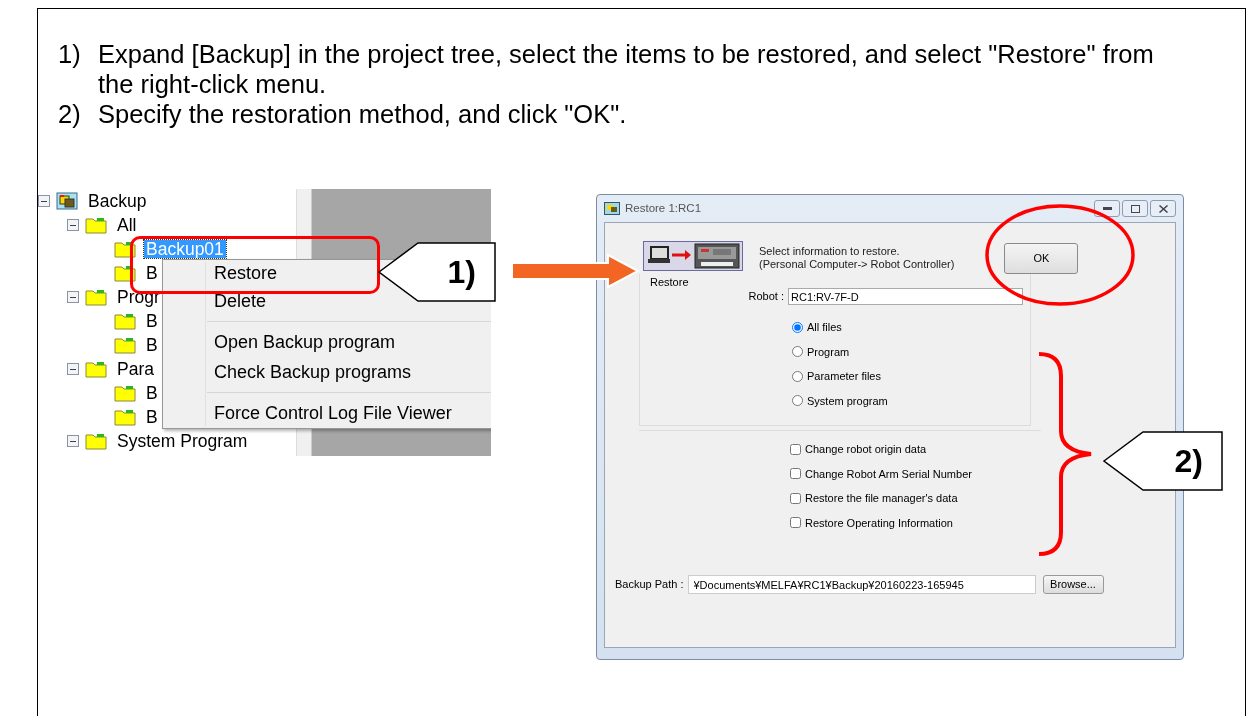 This screenshot has height=716, width=1247. Describe the element at coordinates (220, 273) in the screenshot. I see `menu-item: Restore` at that location.